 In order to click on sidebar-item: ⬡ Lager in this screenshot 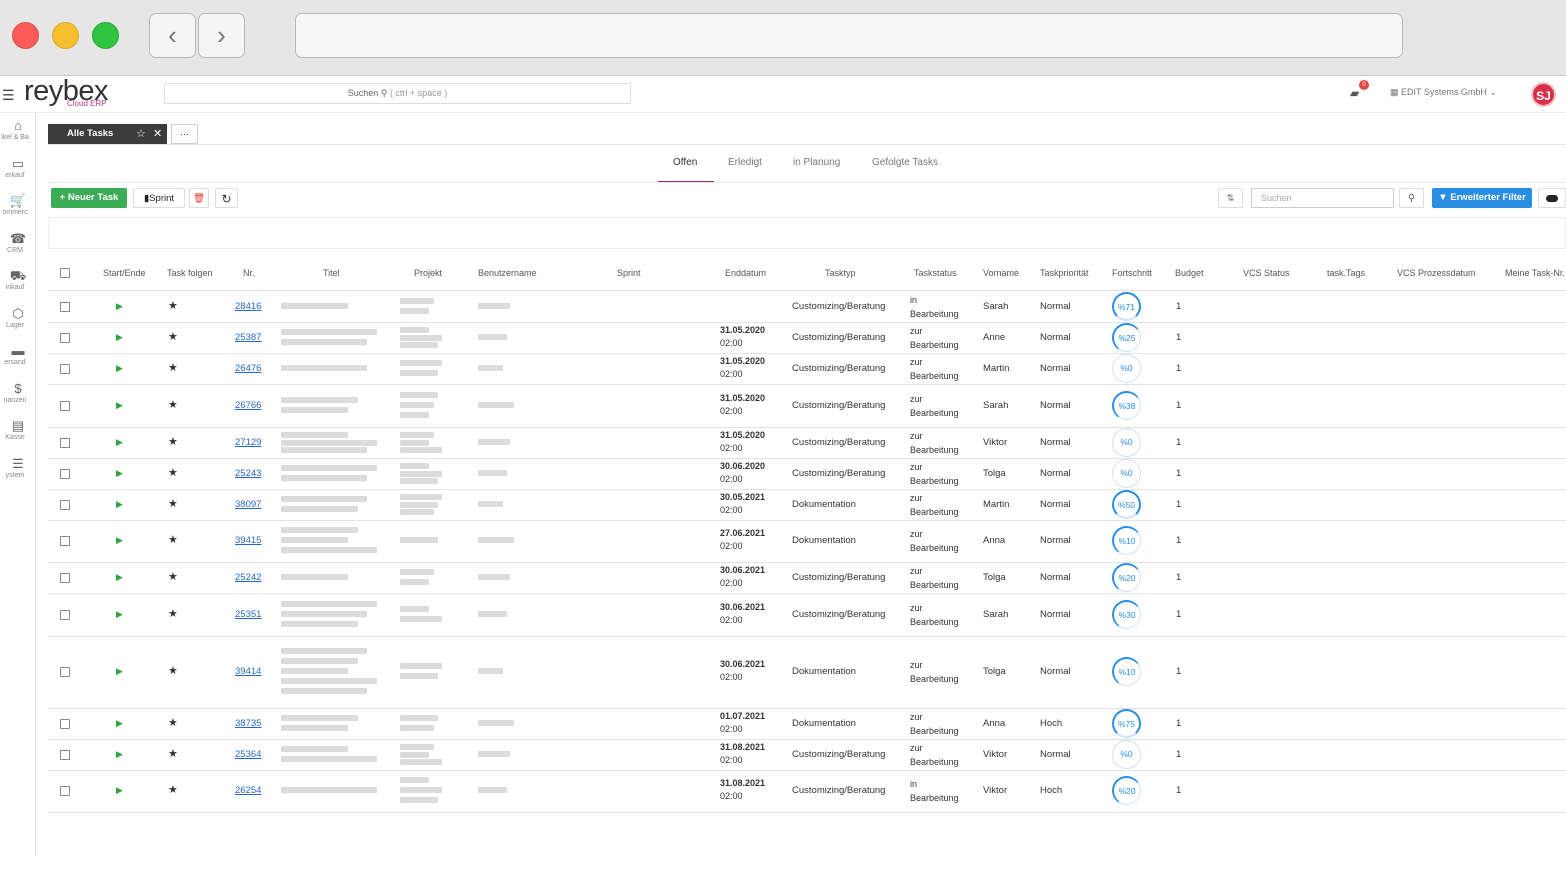, I will do `click(18, 324)`.